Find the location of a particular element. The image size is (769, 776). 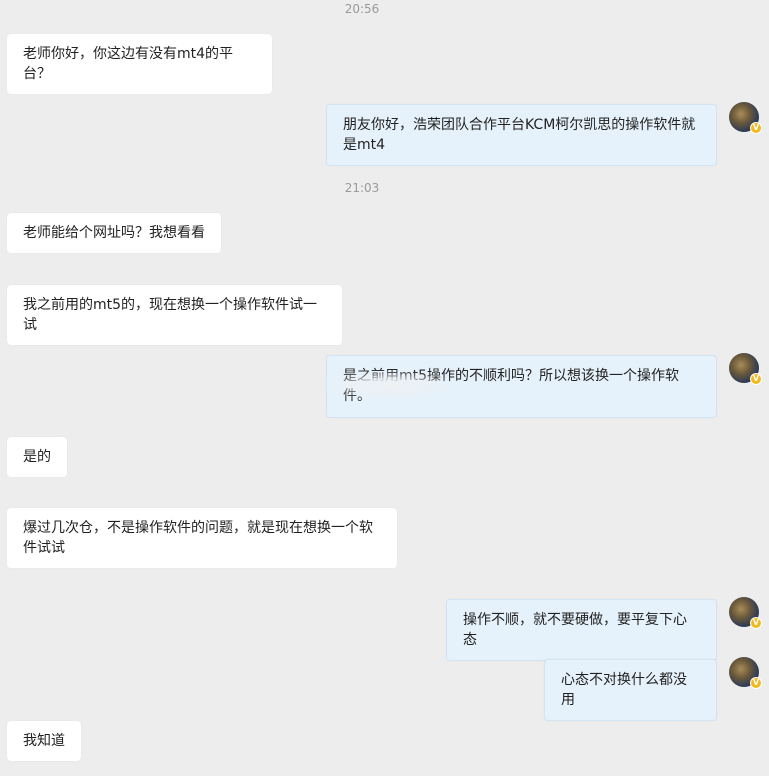

message-incoming: 我之前用的mt5的，现在想换一个操作软件试一试 is located at coordinates (174, 315).